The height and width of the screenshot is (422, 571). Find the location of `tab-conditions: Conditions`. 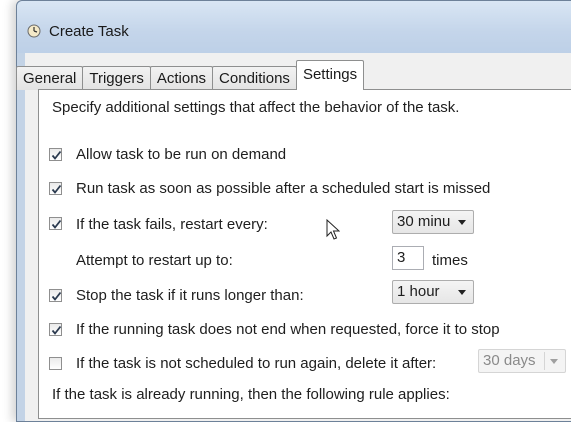

tab-conditions: Conditions is located at coordinates (254, 78).